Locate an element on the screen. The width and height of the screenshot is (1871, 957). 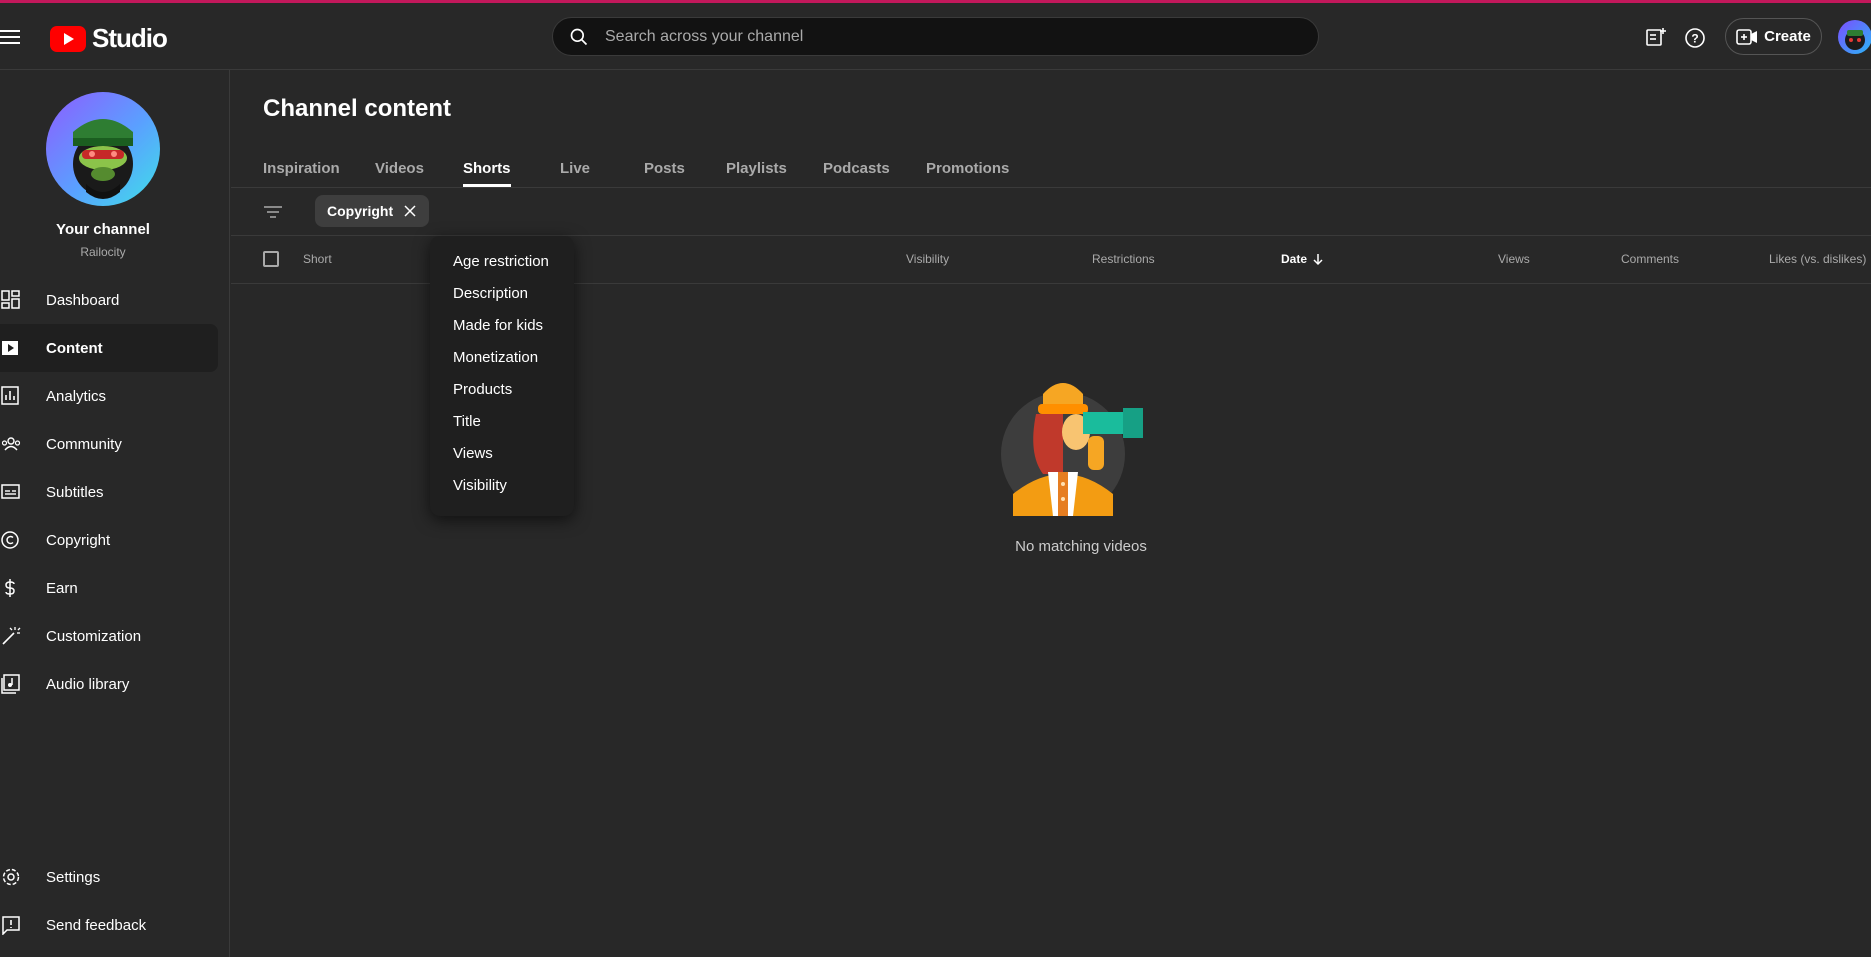
magic-wand-icon is located at coordinates (11, 636).